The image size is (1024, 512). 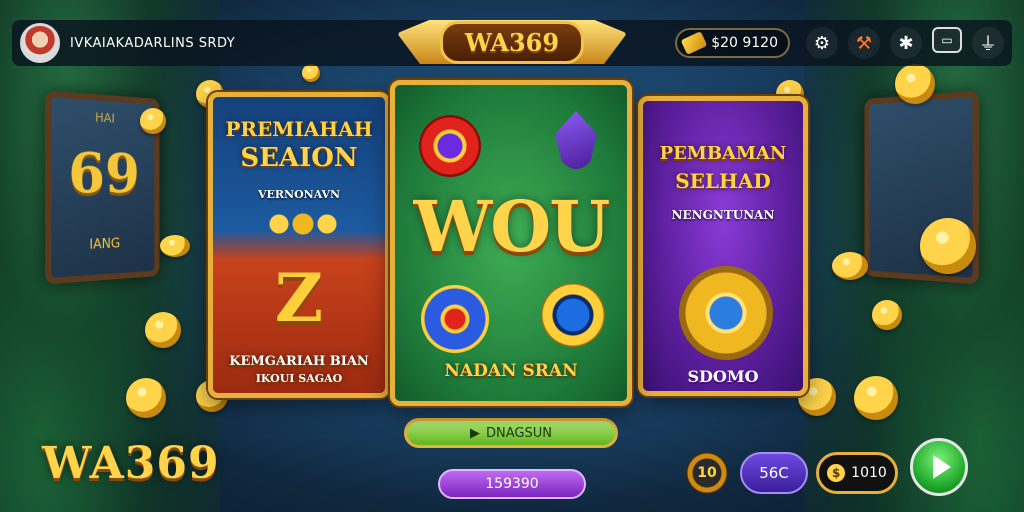 I want to click on side-sign-top-text: HAI, so click(x=105, y=118).